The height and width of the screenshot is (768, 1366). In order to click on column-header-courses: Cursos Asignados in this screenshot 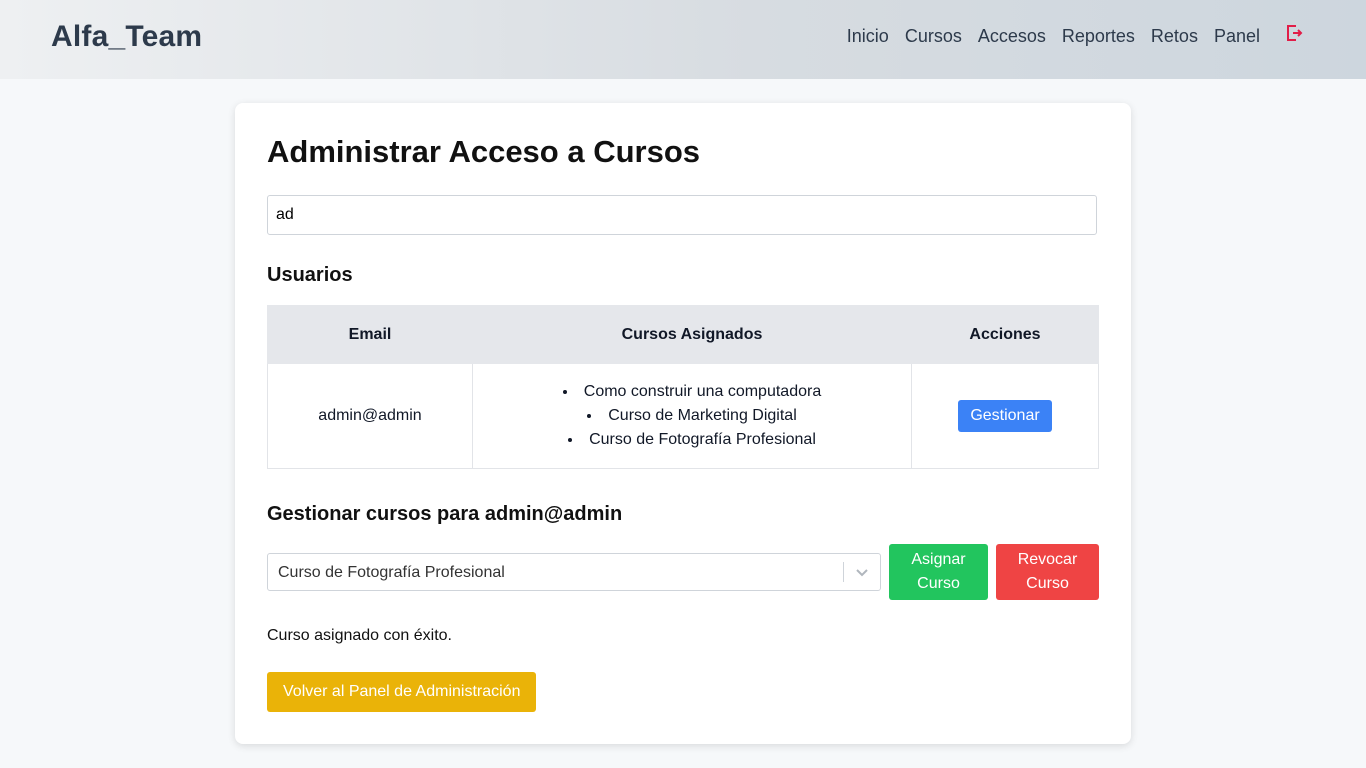, I will do `click(692, 334)`.